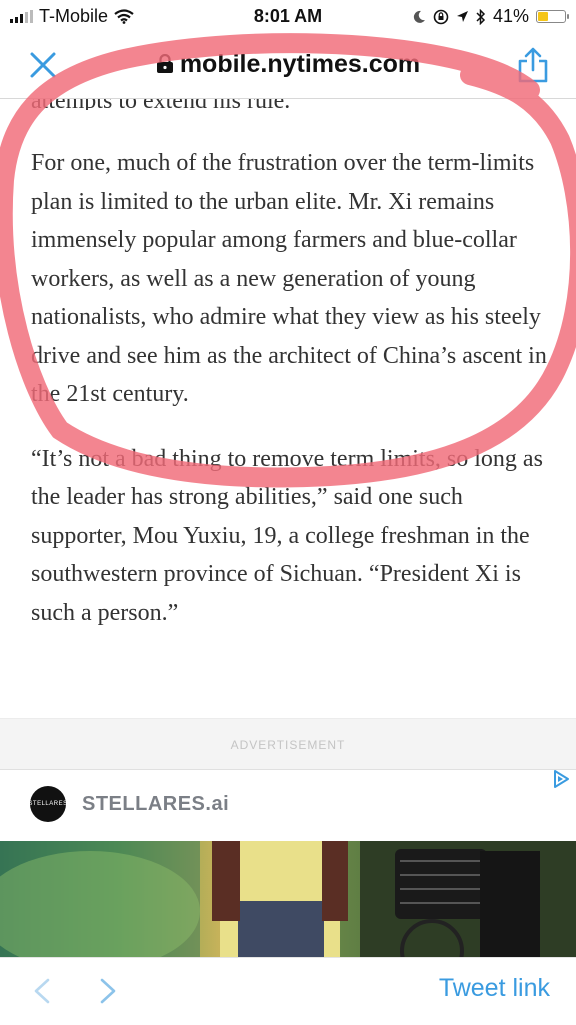 This screenshot has height=1025, width=576. I want to click on sponsor-logo: STELLARES, so click(47, 804).